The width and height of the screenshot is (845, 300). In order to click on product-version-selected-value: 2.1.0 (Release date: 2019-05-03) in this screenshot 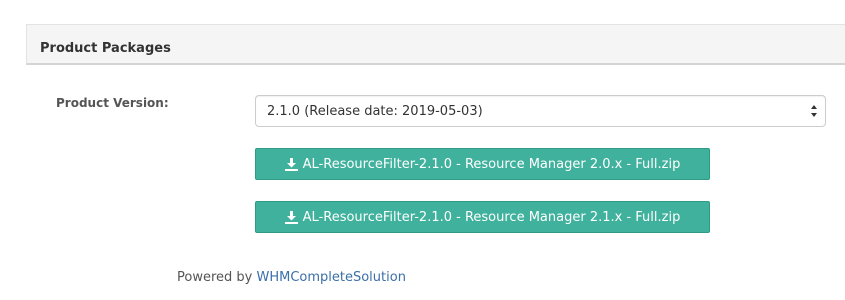, I will do `click(375, 111)`.